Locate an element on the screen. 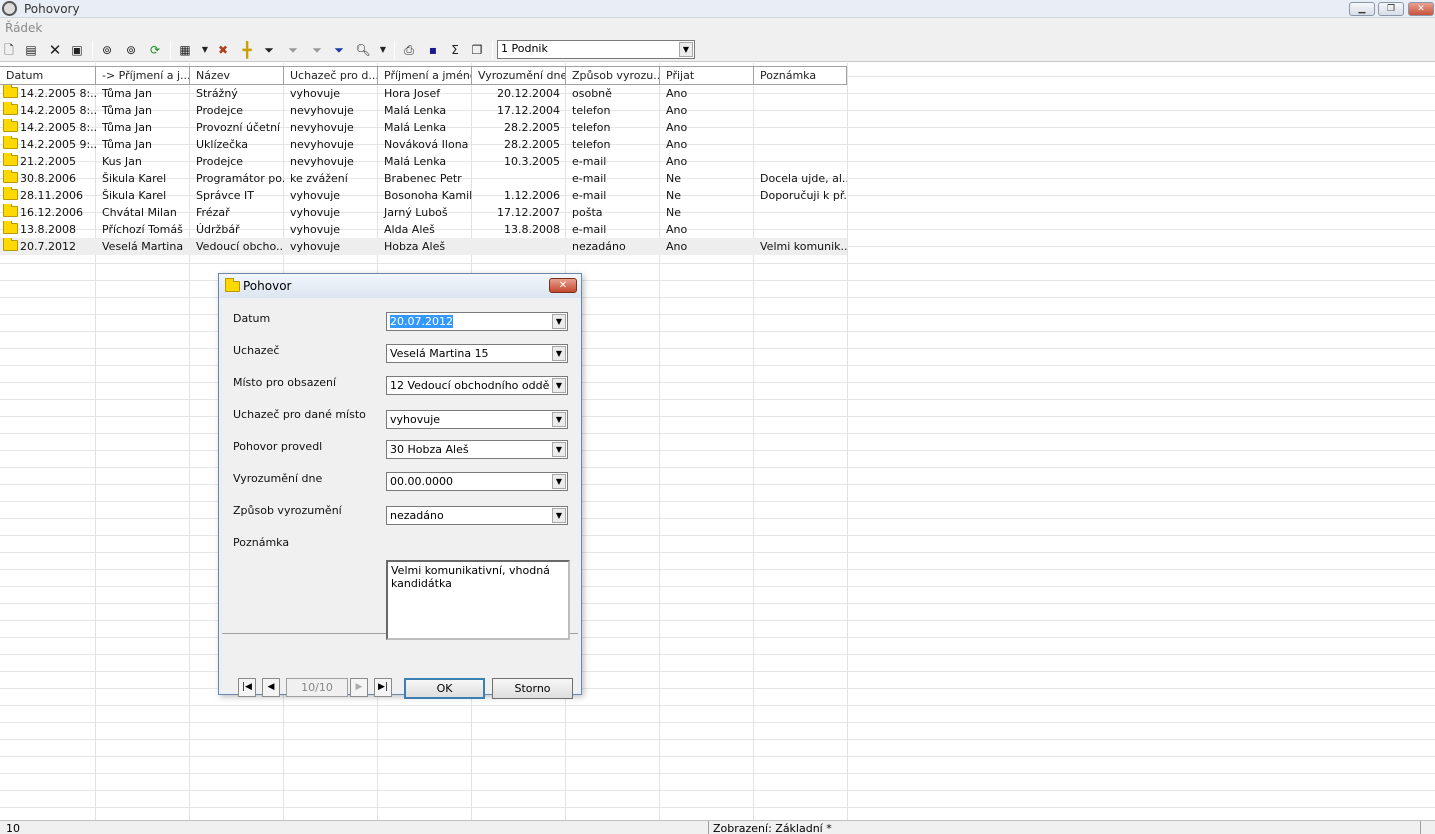 This screenshot has width=1435, height=834. cell-suitability: ke zvážení is located at coordinates (331, 178).